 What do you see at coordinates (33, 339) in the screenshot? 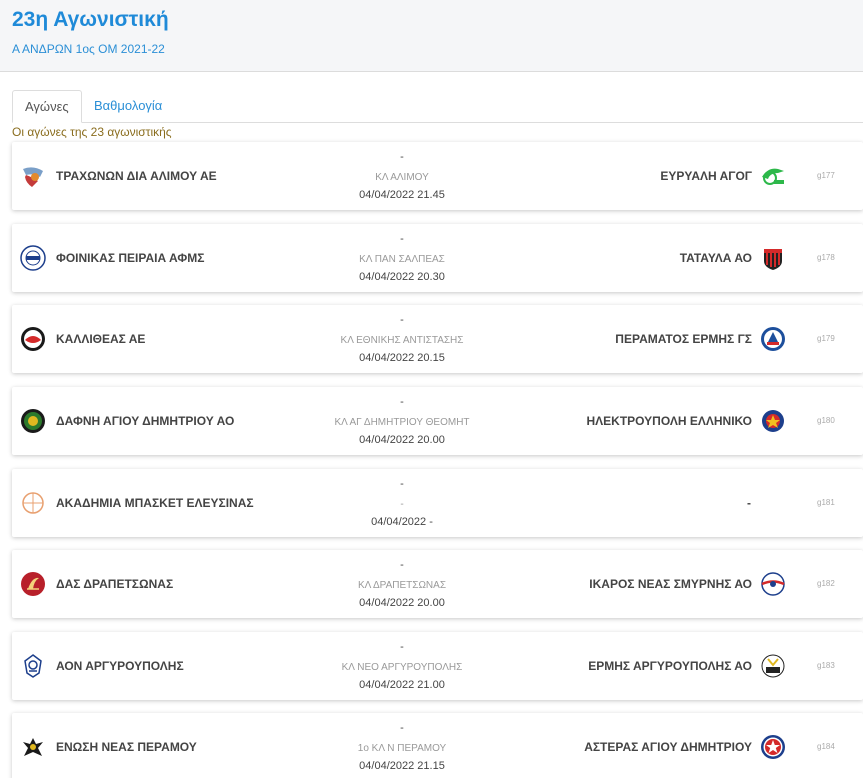
I see `kallithea-logo-icon` at bounding box center [33, 339].